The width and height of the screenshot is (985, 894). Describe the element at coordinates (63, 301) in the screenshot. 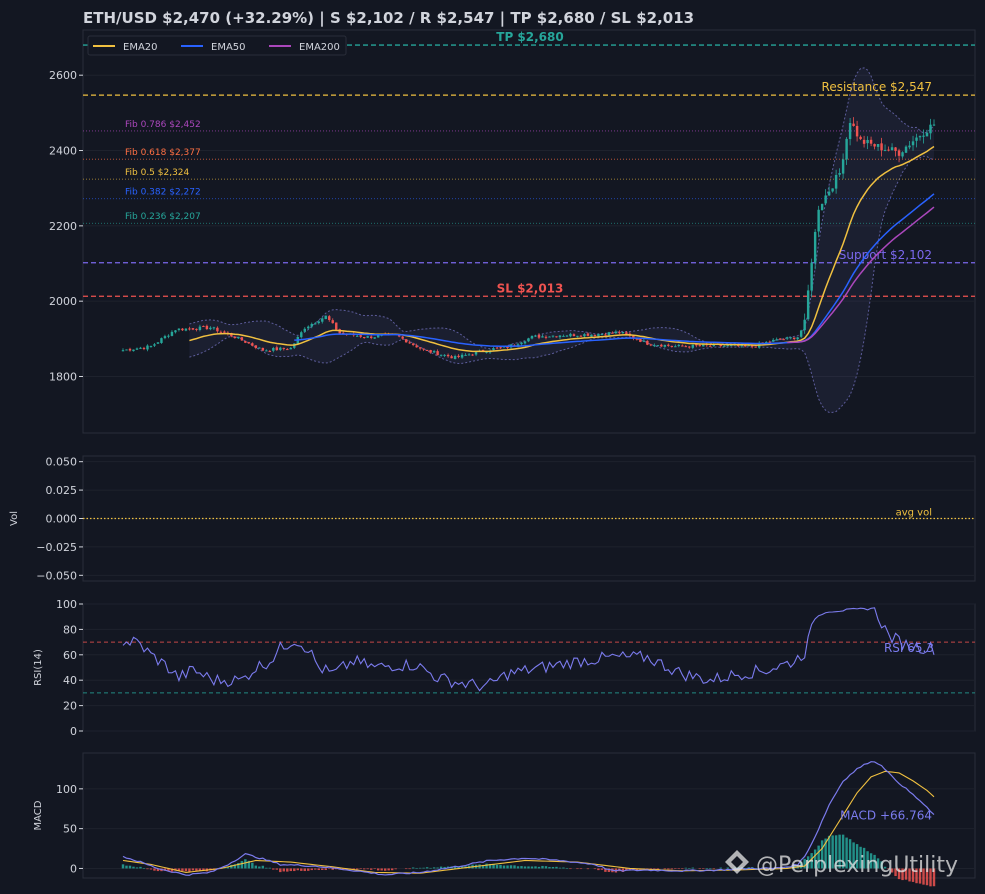

I see `price-tick-label: 2000` at that location.